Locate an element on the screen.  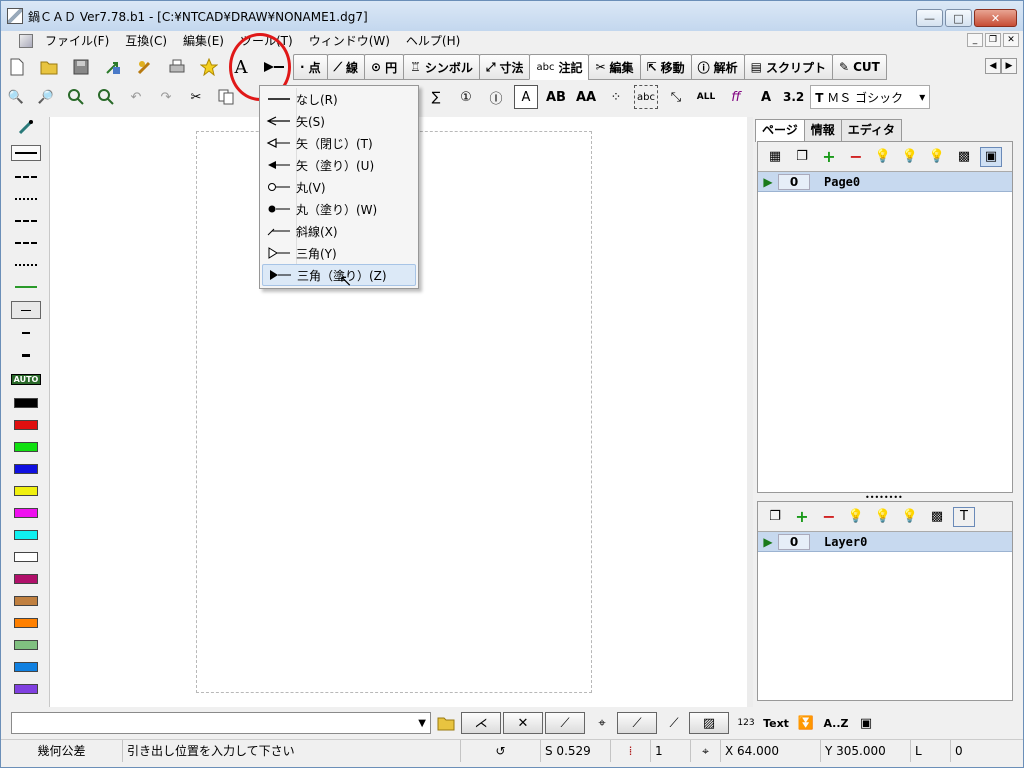
menu-item-circle-open: 丸(V) is located at coordinates (339, 187).